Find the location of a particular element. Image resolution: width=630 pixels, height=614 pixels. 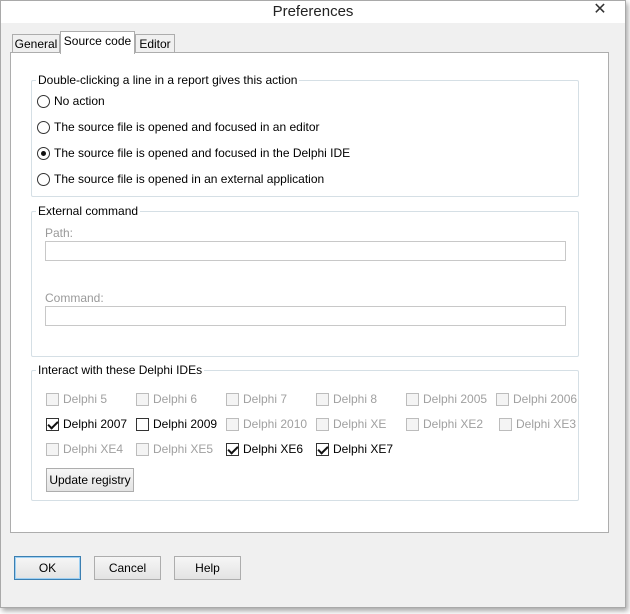

checkbox-delphi-2007: Delphi 2007 is located at coordinates (86, 424).